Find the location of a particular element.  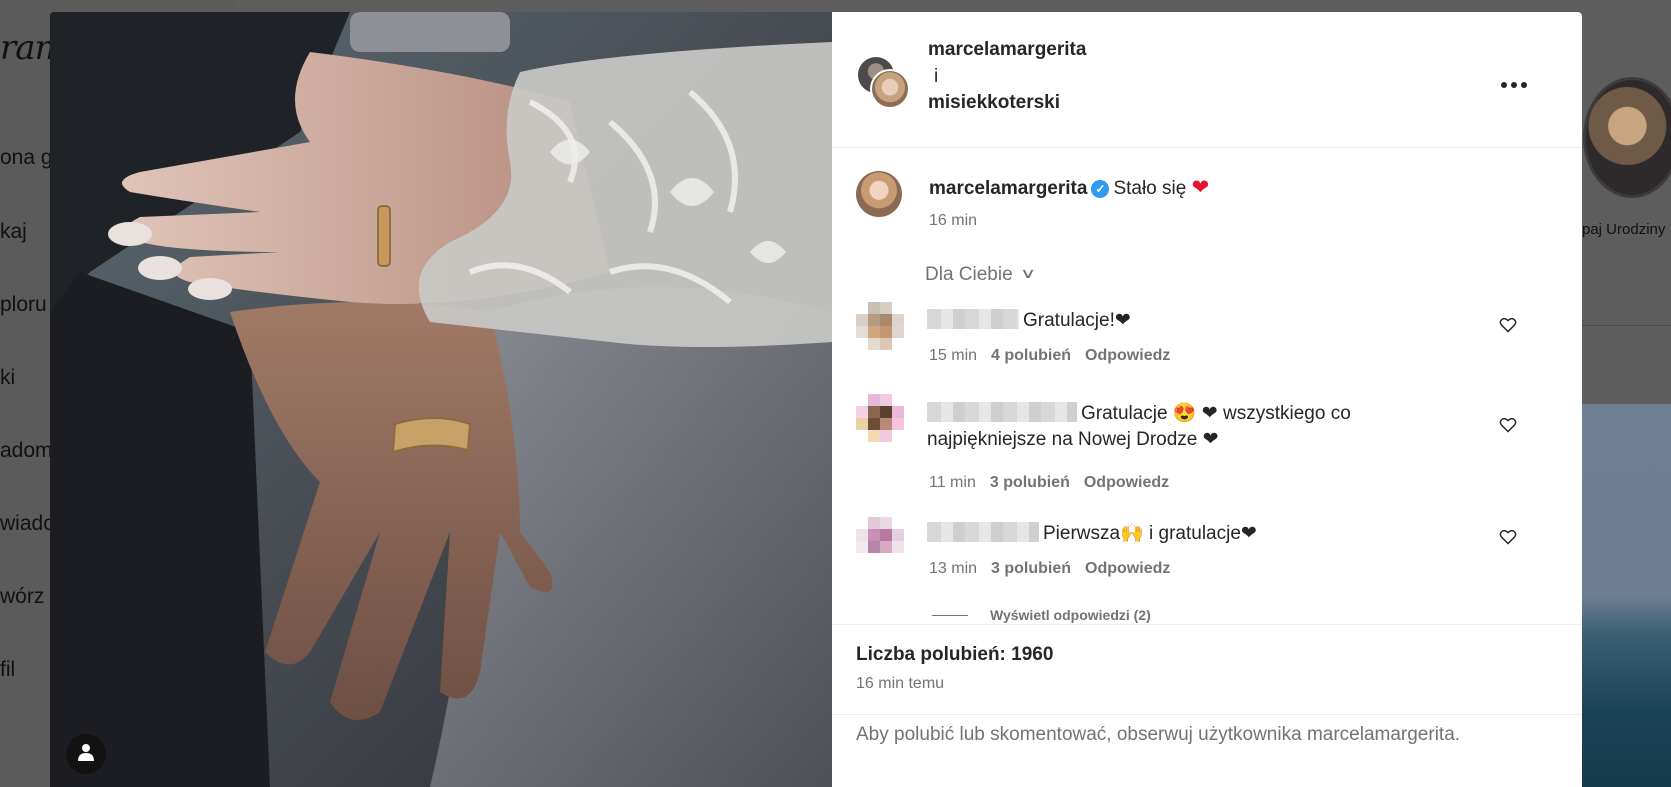

likes-count: Liczba polubień: 1960 is located at coordinates (954, 655).